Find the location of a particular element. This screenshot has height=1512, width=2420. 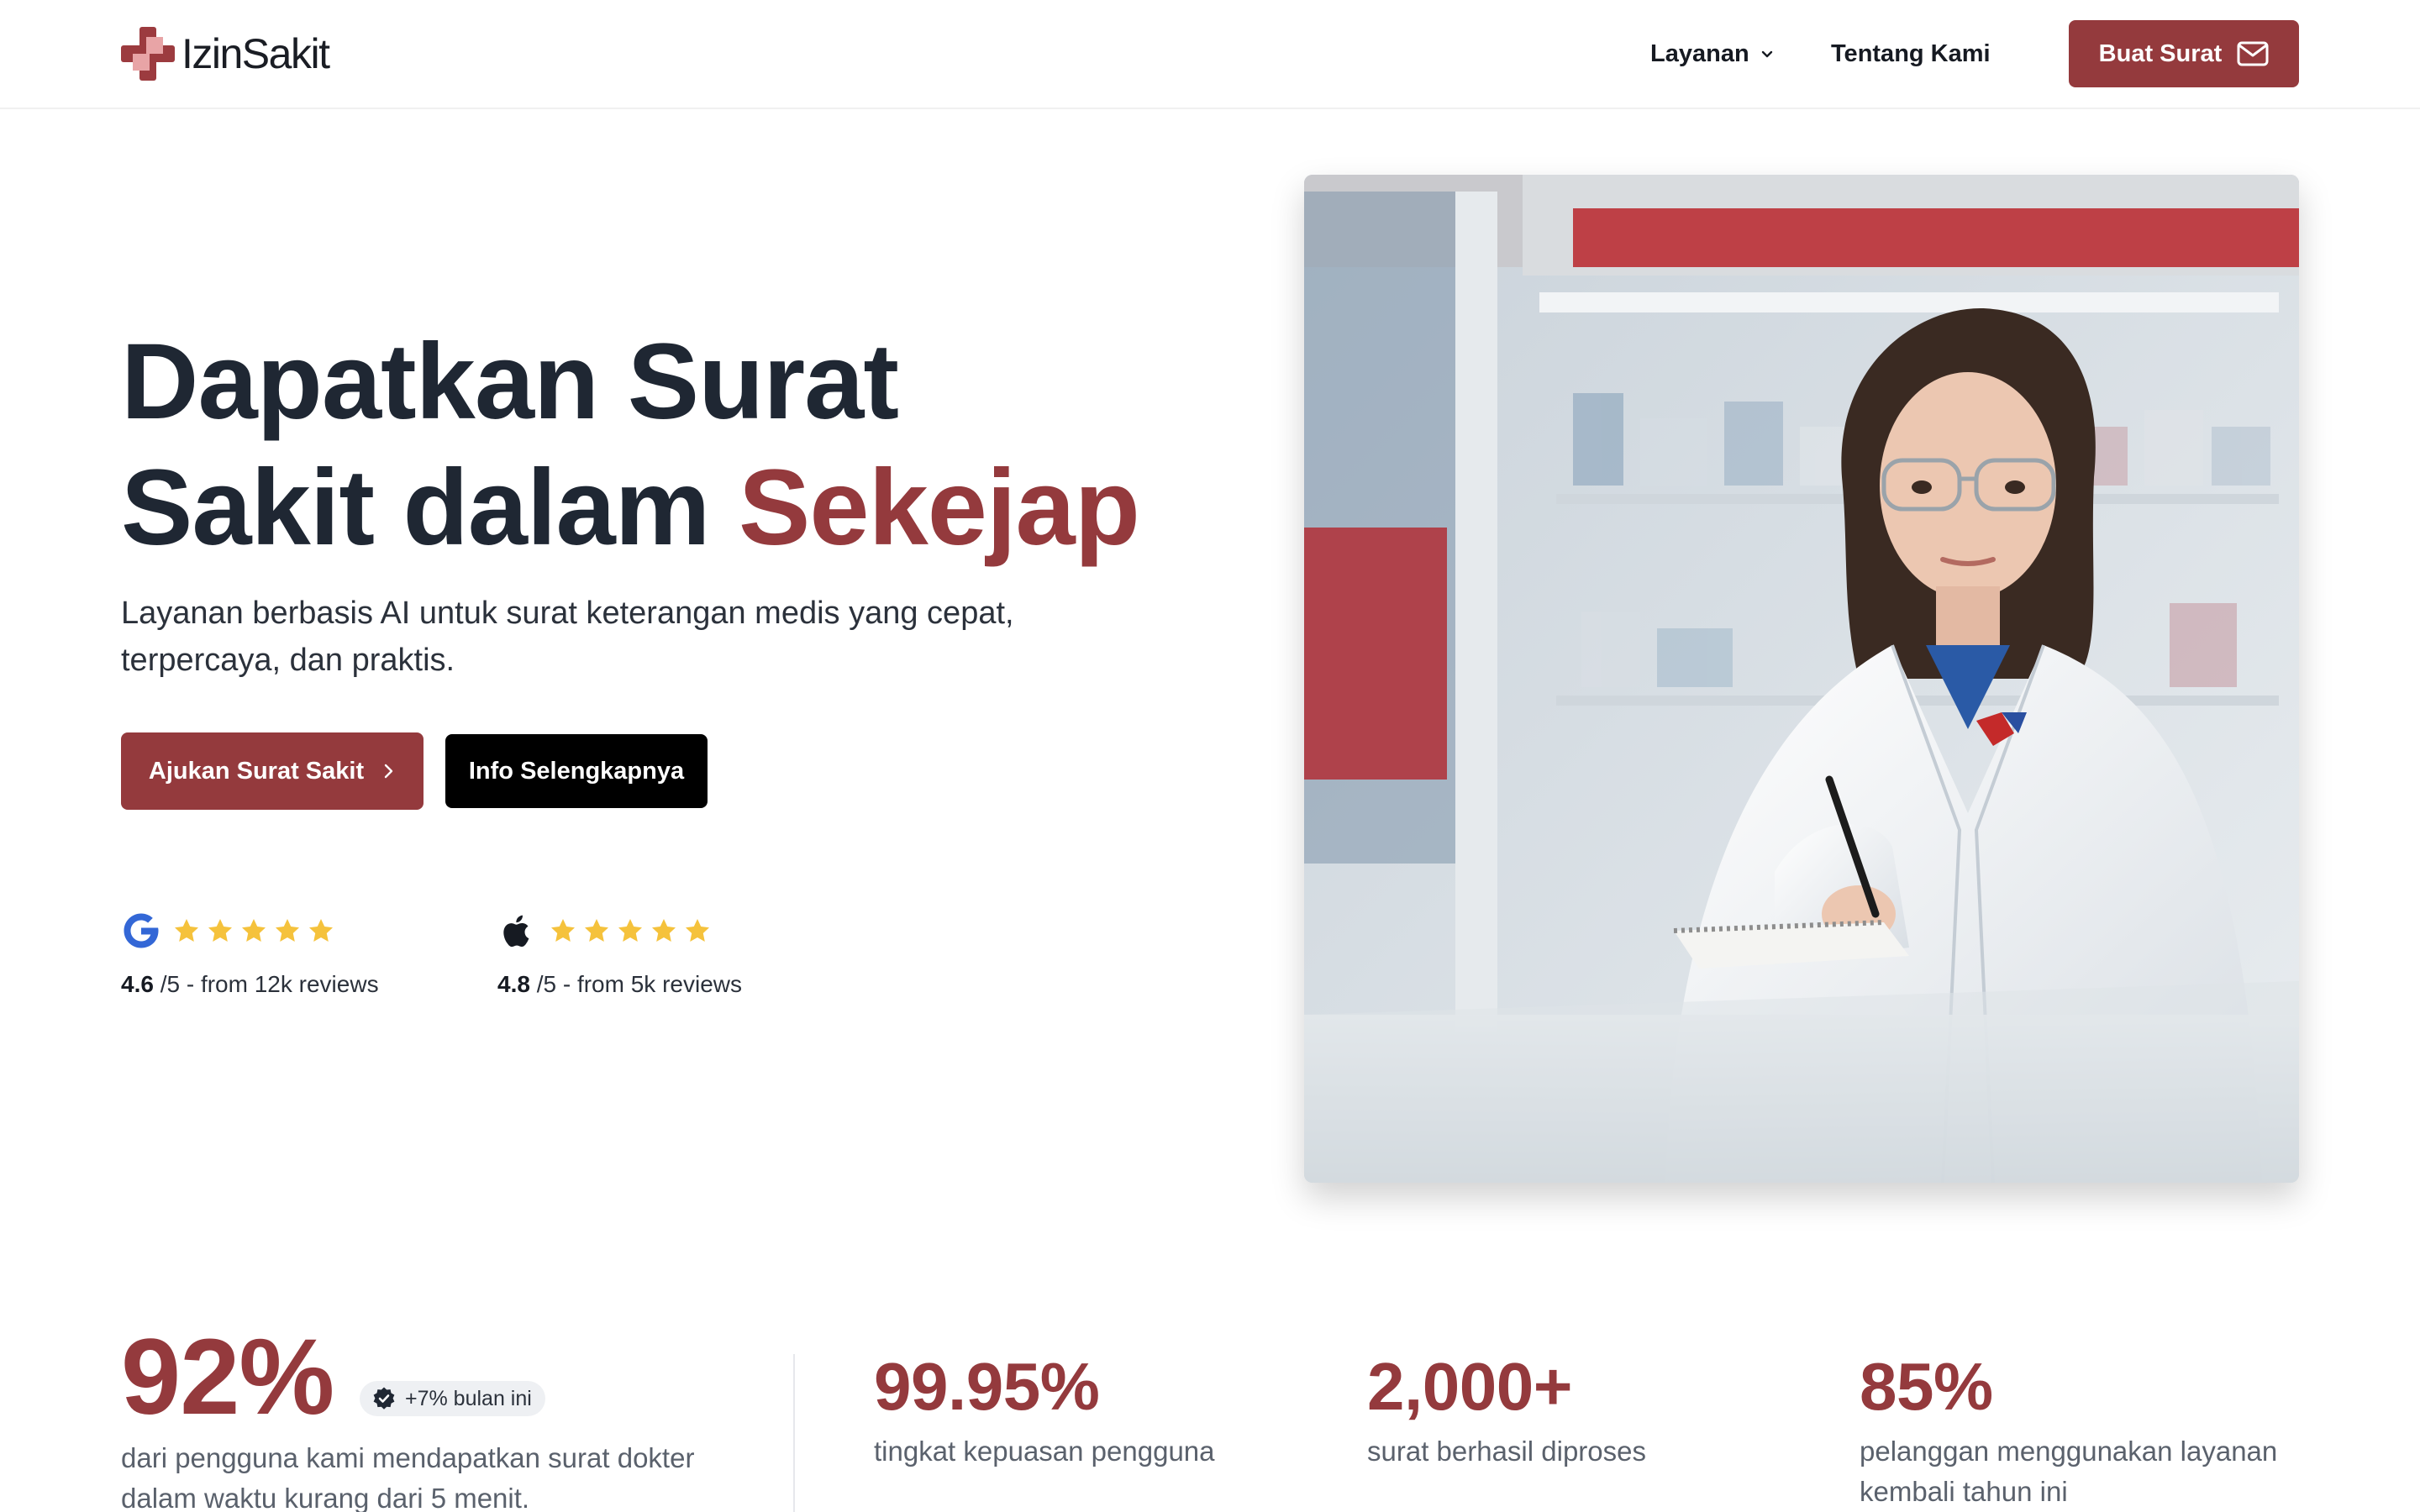

stat-processed: 2,000+ surat berhasil diproses is located at coordinates (1602, 1410).